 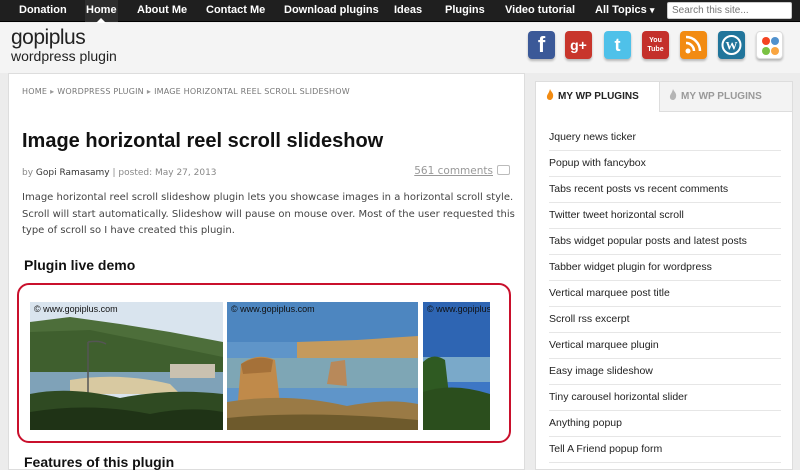 I want to click on nav-item-download-plugins: Download plugins, so click(x=331, y=11).